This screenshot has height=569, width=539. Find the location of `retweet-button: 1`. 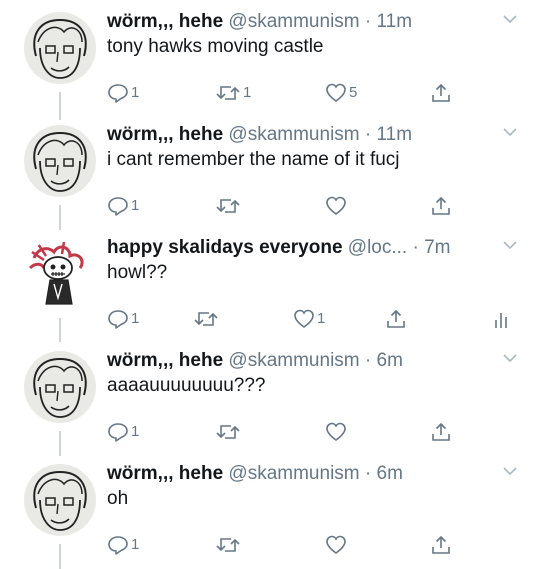

retweet-button: 1 is located at coordinates (233, 93).